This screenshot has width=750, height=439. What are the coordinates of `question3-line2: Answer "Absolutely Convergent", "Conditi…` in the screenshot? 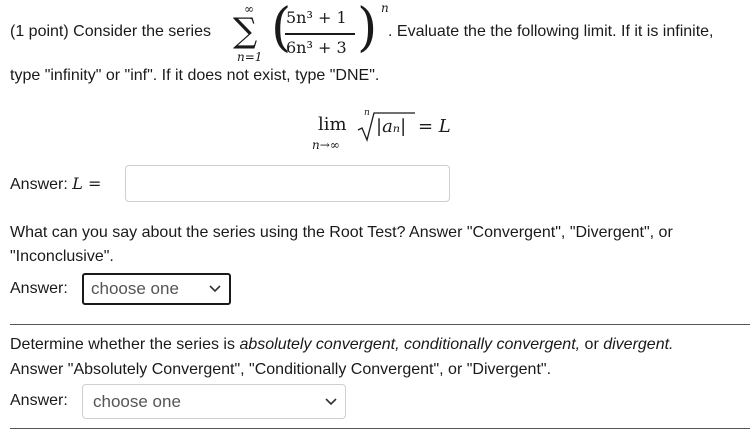 It's located at (281, 369).